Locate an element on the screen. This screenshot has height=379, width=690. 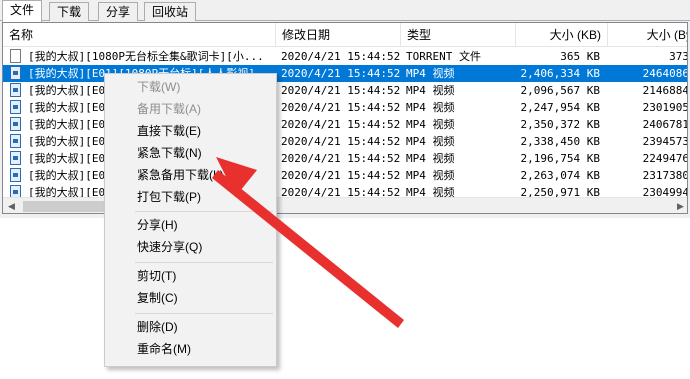
menu-item-direct-download: 直接下载(E) is located at coordinates (190, 131).